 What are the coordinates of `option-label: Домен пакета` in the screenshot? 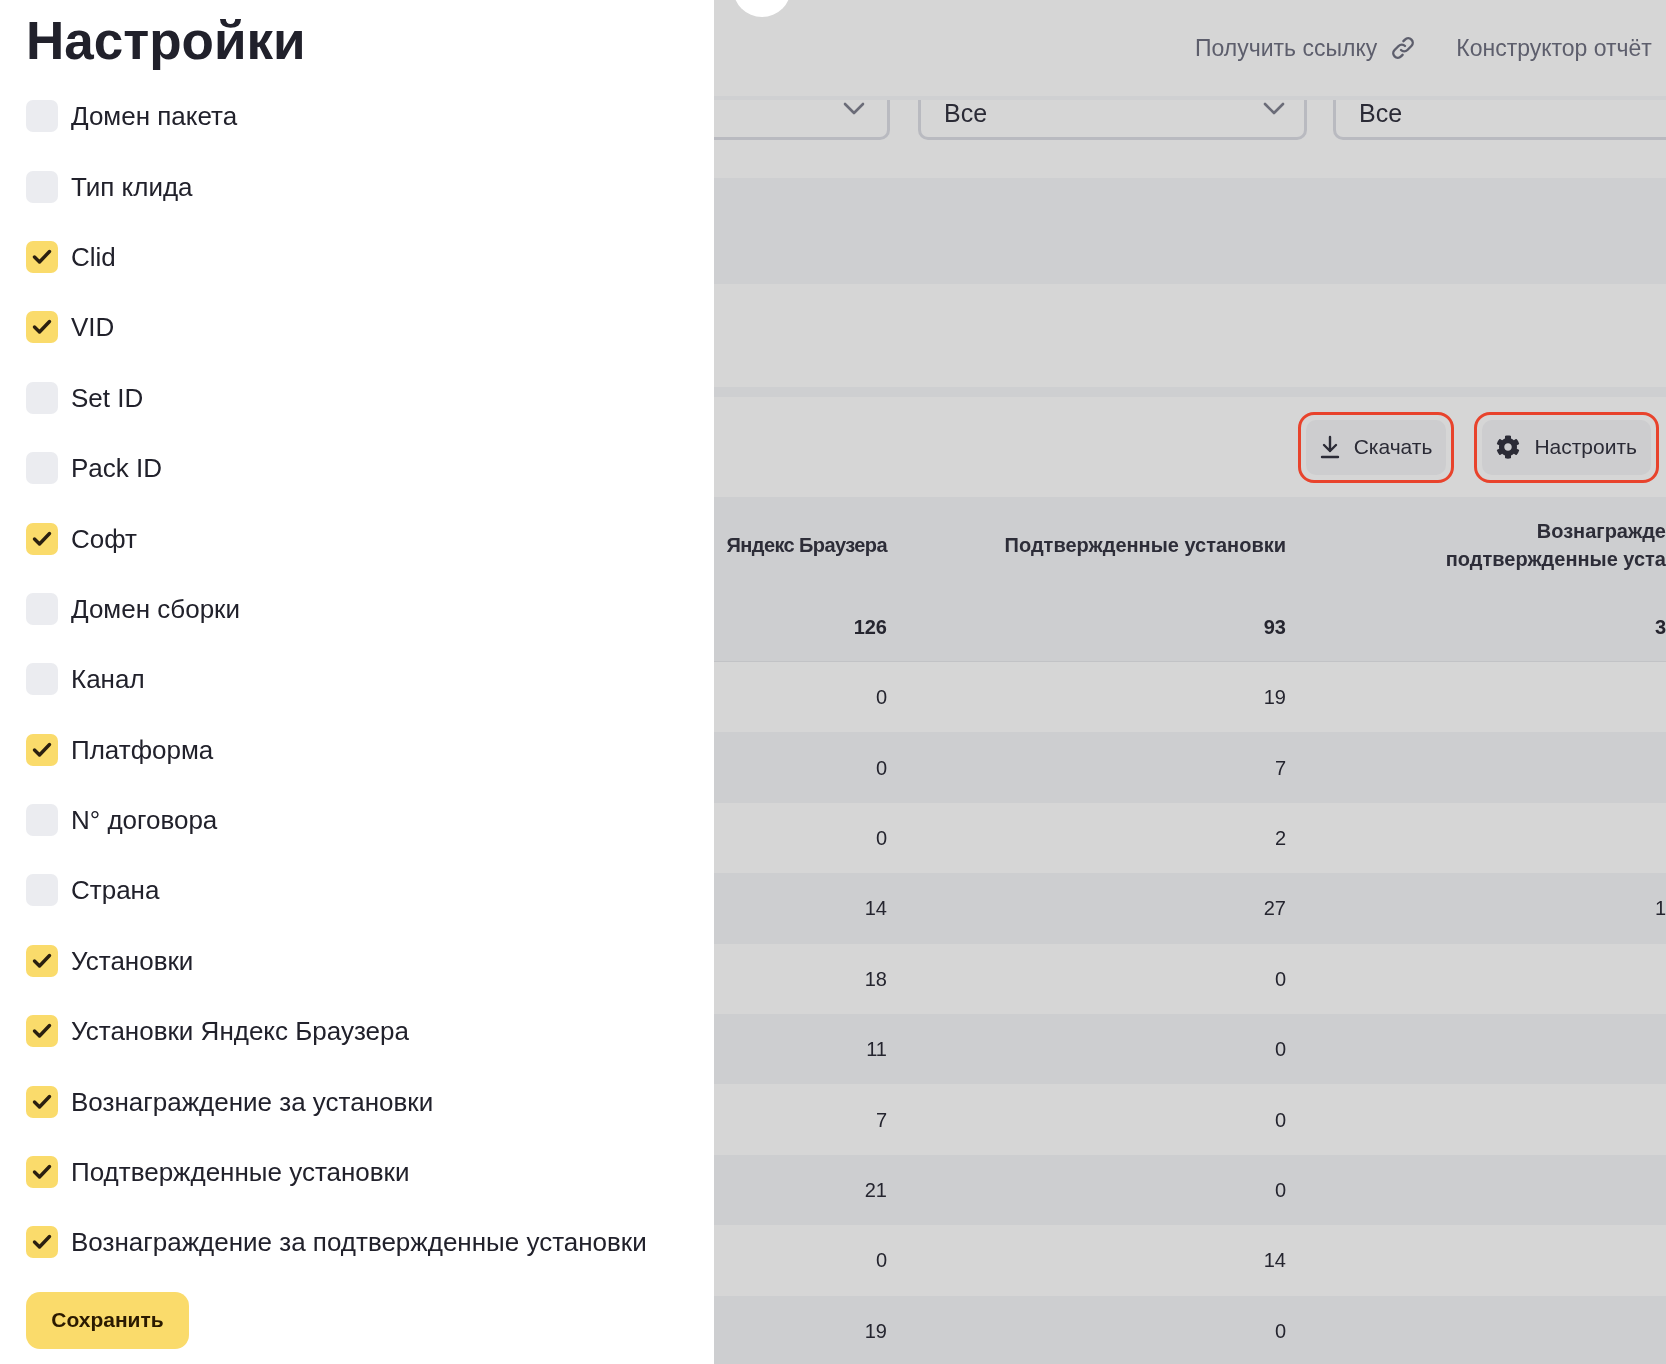 It's located at (154, 116).